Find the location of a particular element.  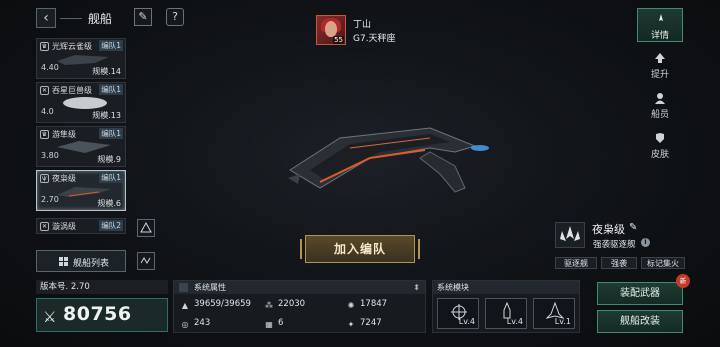

back-button: ‹ is located at coordinates (46, 18).